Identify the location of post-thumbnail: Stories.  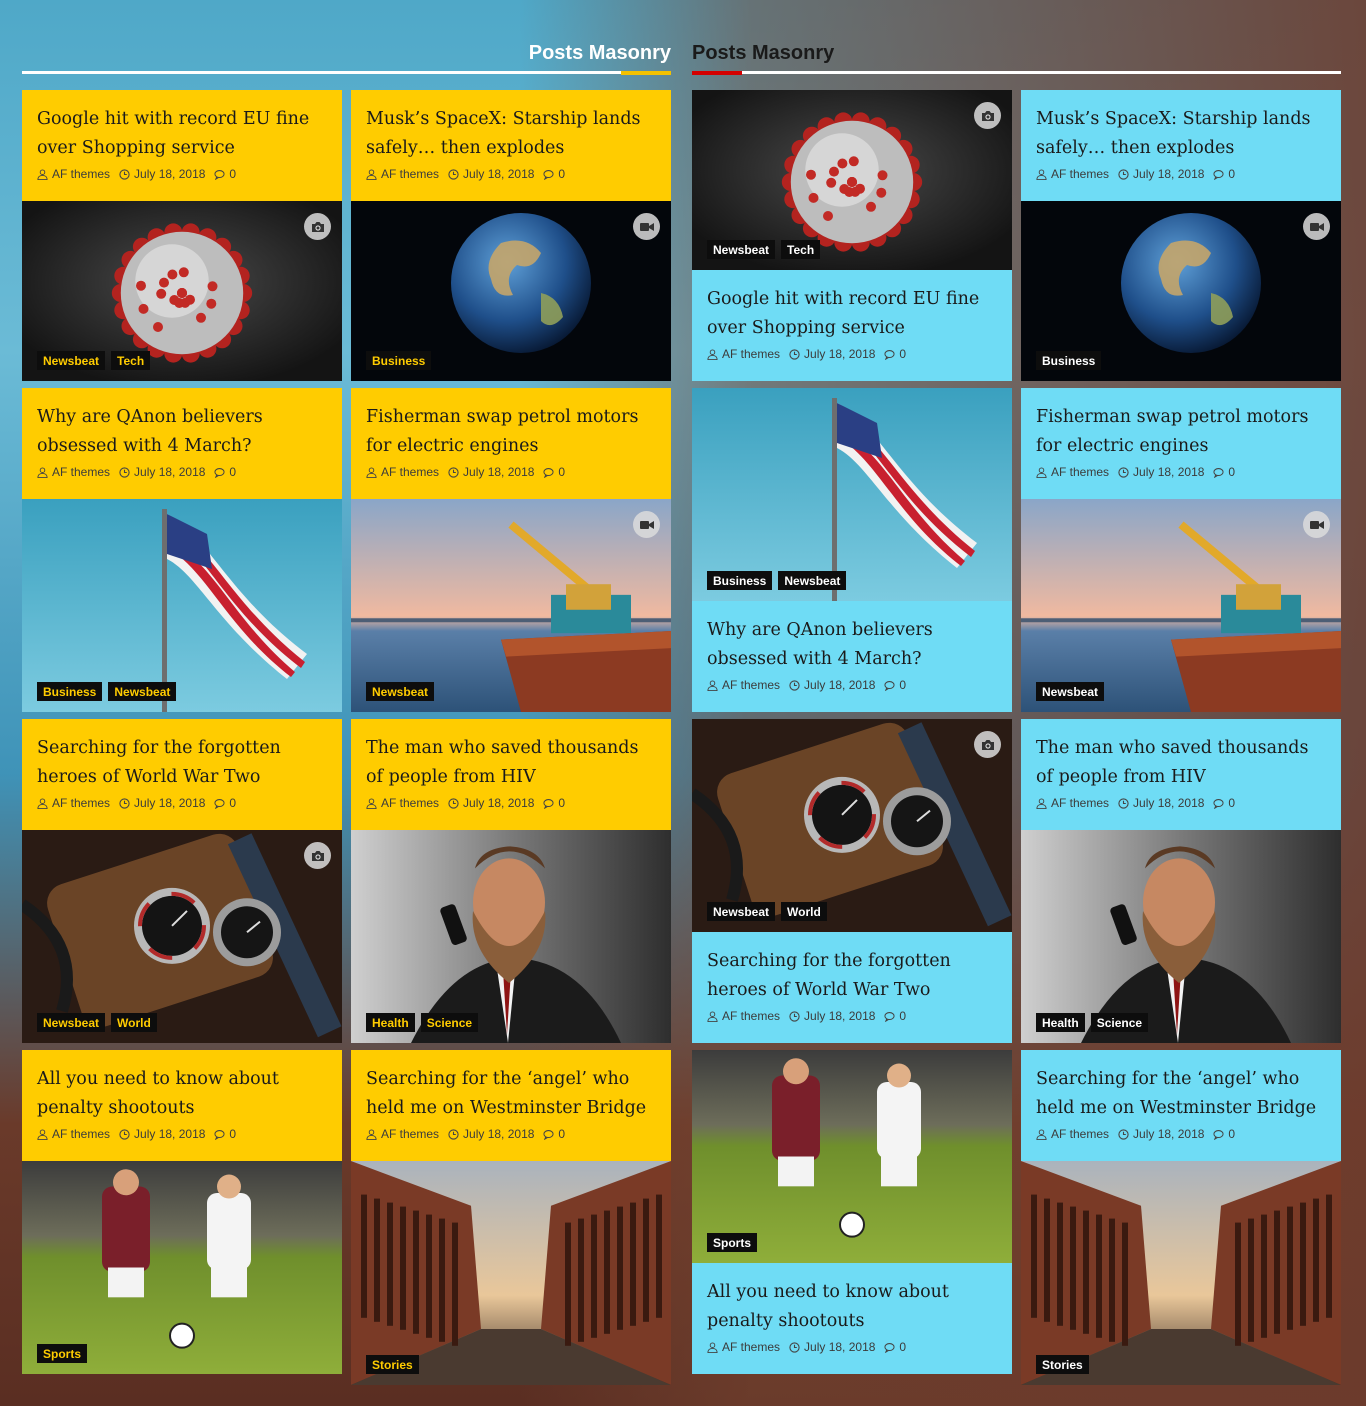
(1181, 1273).